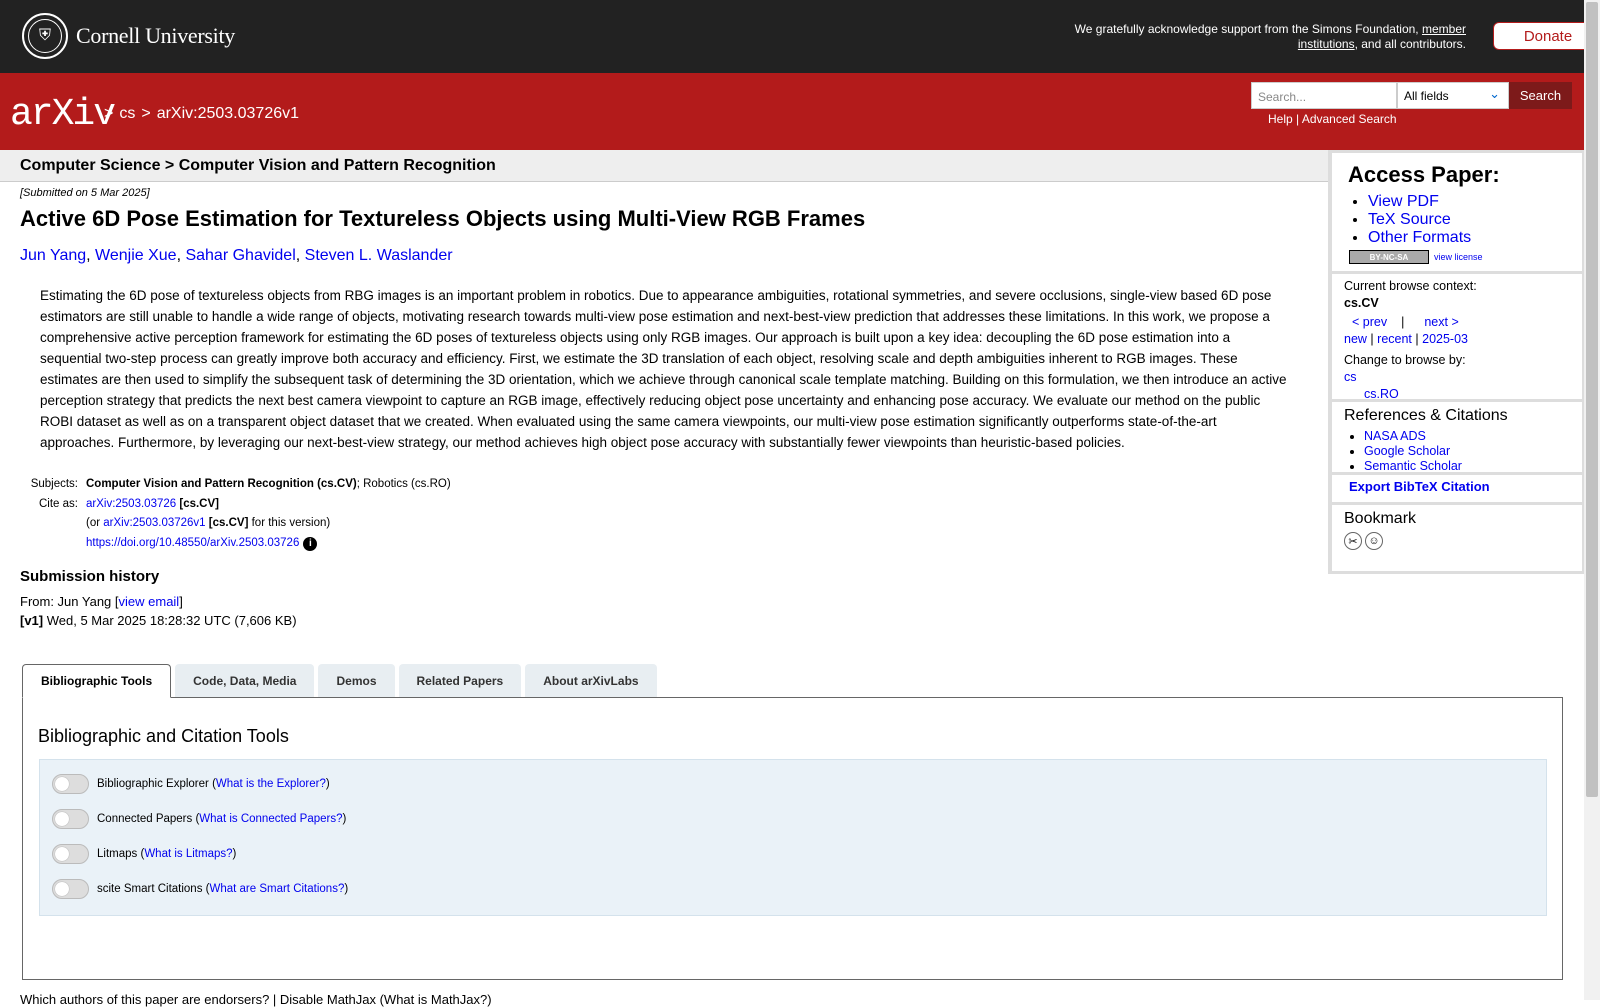  Describe the element at coordinates (1394, 339) in the screenshot. I see `recent-link: recent` at that location.